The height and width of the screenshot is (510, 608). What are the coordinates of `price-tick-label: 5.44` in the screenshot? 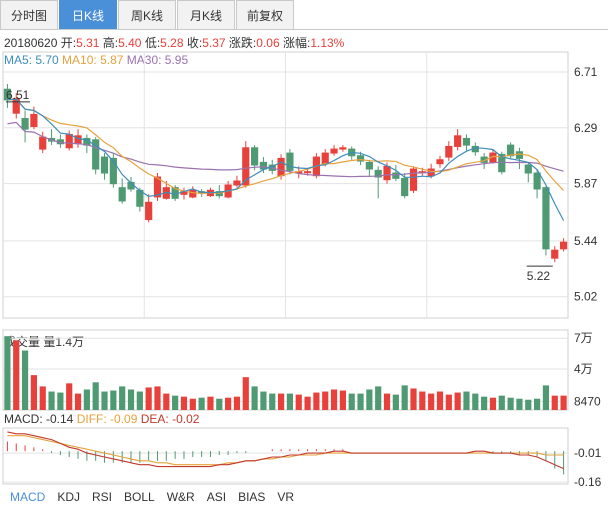 It's located at (586, 241).